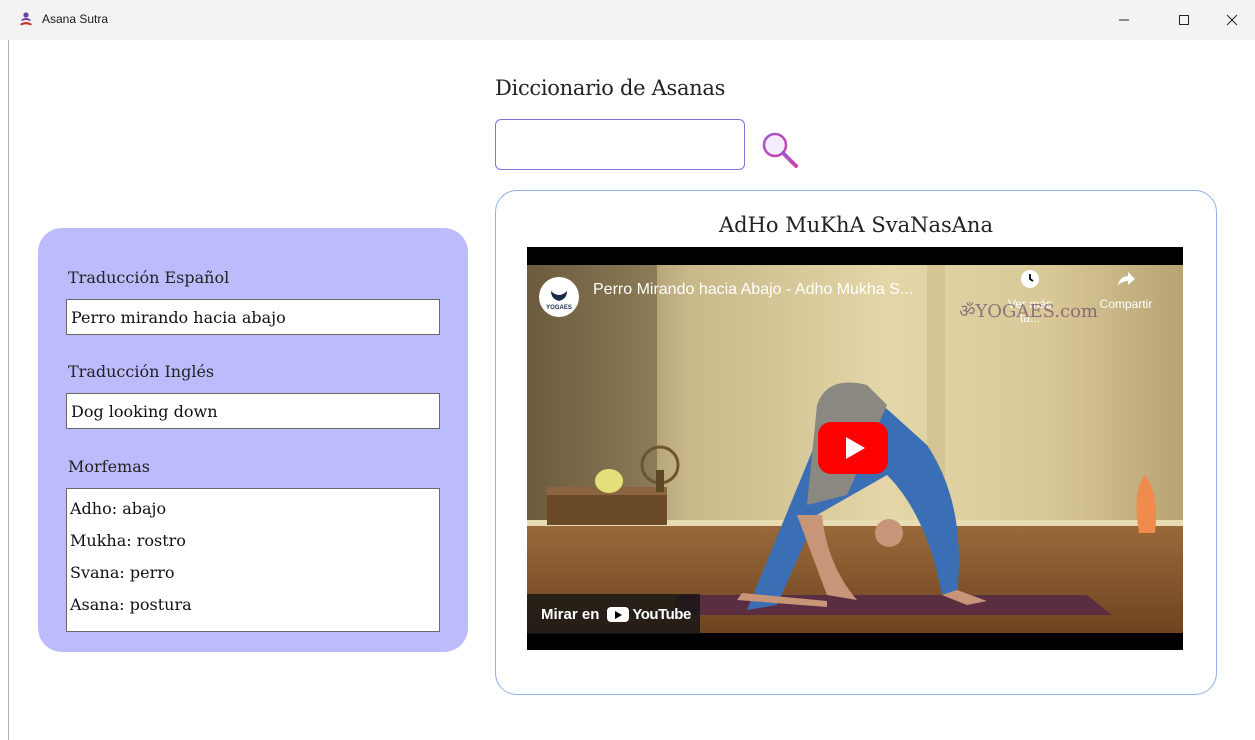 The width and height of the screenshot is (1255, 740). What do you see at coordinates (253, 317) in the screenshot?
I see `spanish-translation-field` at bounding box center [253, 317].